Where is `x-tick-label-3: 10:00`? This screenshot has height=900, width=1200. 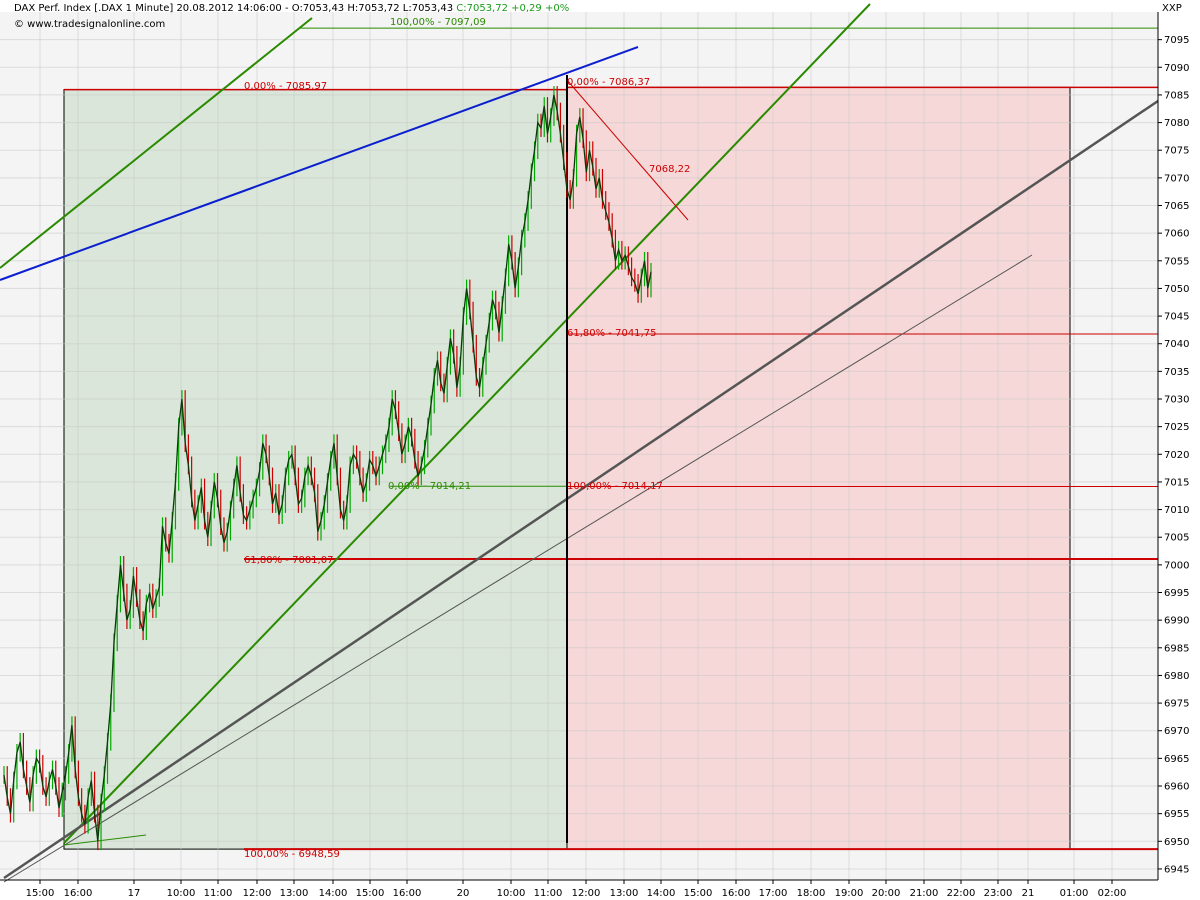 x-tick-label-3: 10:00 is located at coordinates (181, 893).